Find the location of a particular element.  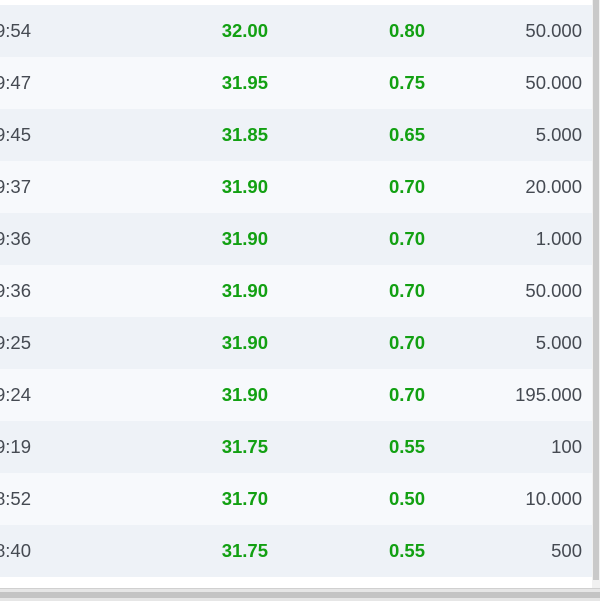

table-row: 9:54 32.00 0.80 50.000 is located at coordinates (296, 31).